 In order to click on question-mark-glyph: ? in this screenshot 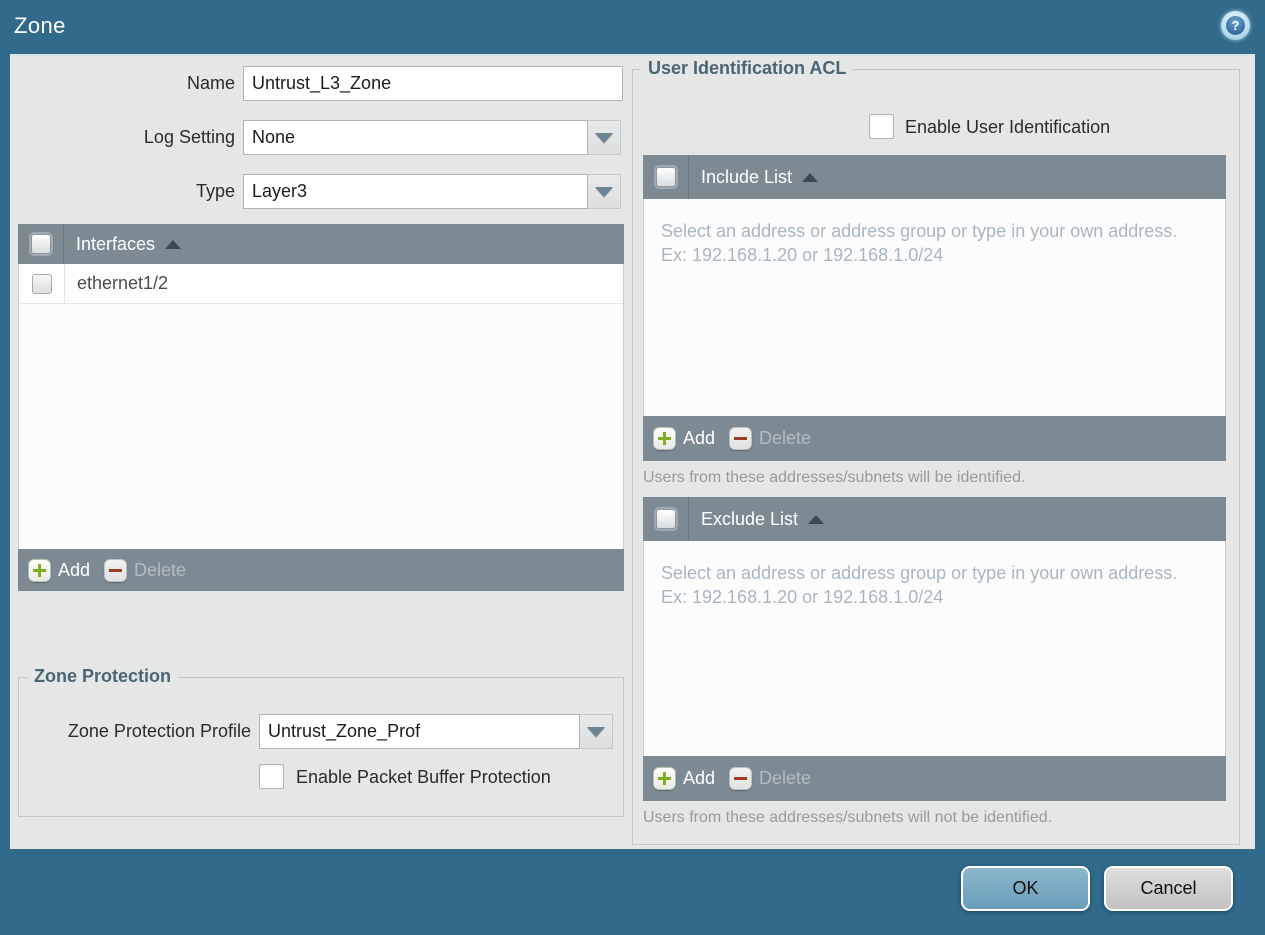, I will do `click(1235, 25)`.